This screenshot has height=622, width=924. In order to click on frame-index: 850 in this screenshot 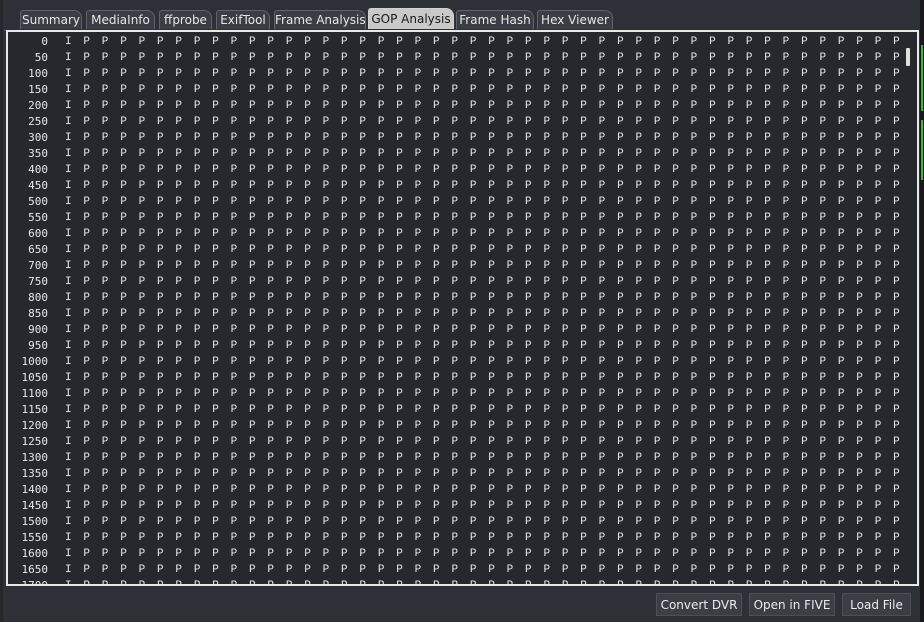, I will do `click(38, 313)`.